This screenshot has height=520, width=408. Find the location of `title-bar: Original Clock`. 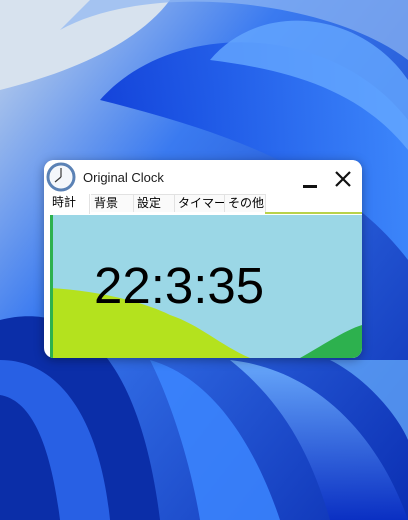

title-bar: Original Clock is located at coordinates (203, 177).